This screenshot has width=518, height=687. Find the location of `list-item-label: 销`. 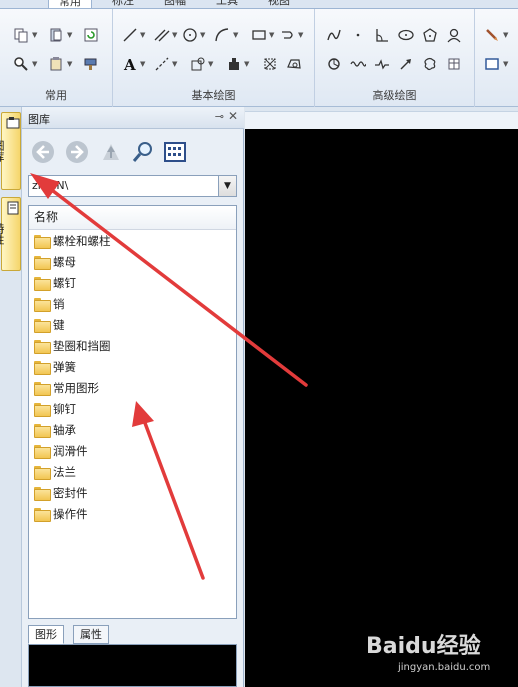

list-item-label: 销 is located at coordinates (59, 303).